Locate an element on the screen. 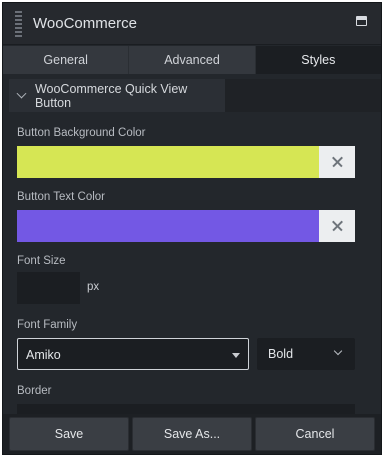  text-color-clear-button is located at coordinates (337, 226).